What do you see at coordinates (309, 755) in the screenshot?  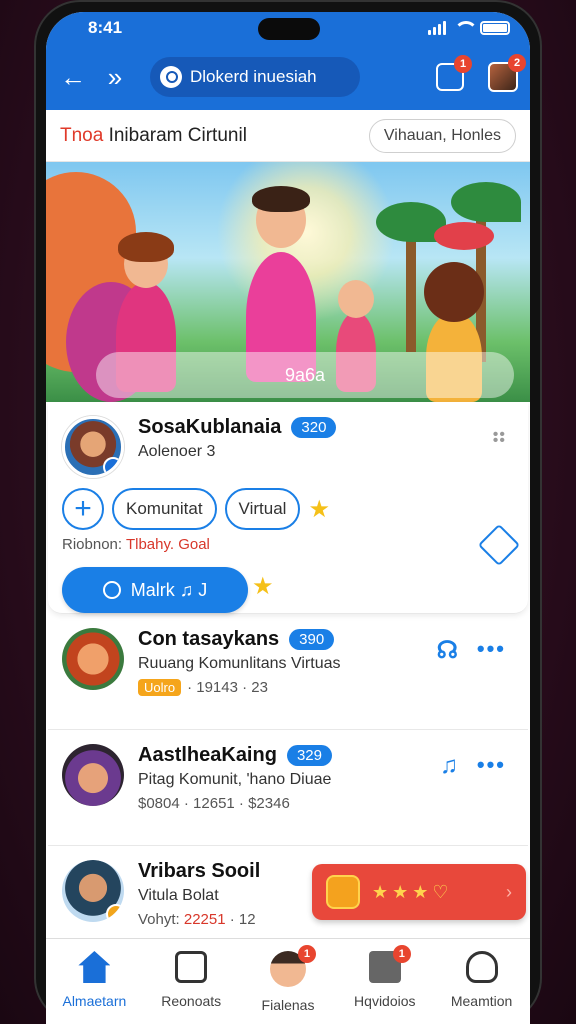 I see `member-count-badge: 329` at bounding box center [309, 755].